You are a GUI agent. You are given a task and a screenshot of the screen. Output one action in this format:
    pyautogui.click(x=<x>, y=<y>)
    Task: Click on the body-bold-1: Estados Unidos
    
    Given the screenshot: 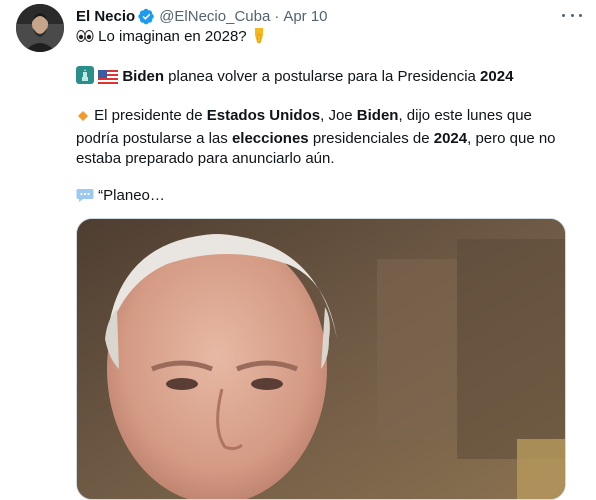 What is the action you would take?
    pyautogui.click(x=263, y=115)
    